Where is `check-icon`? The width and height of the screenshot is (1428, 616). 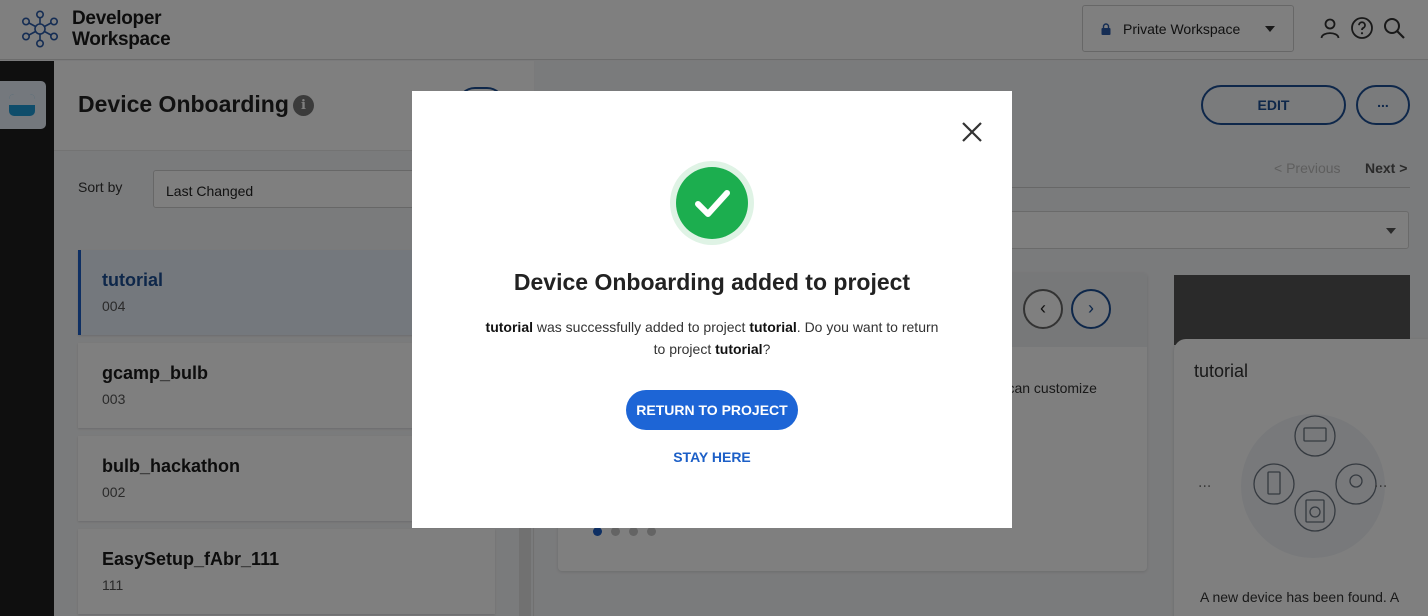
check-icon is located at coordinates (712, 203).